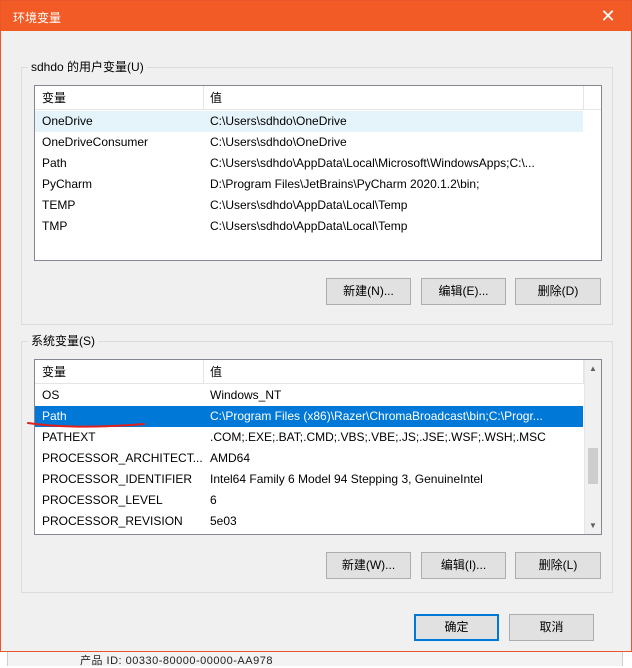 The height and width of the screenshot is (668, 632). What do you see at coordinates (59, 205) in the screenshot?
I see `variable-name: TEMP` at bounding box center [59, 205].